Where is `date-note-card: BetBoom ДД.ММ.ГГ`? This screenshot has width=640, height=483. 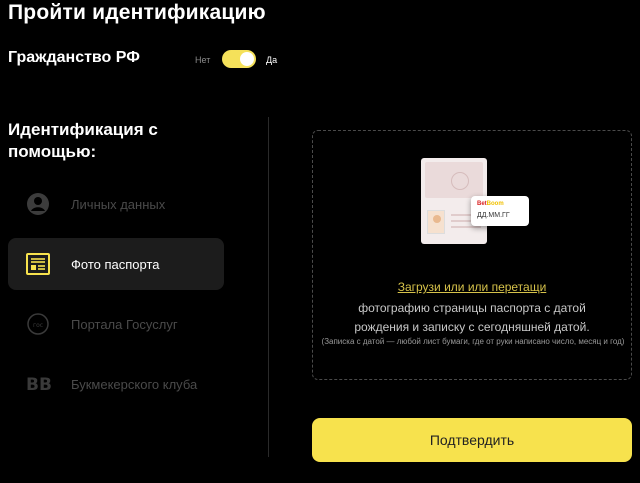 date-note-card: BetBoom ДД.ММ.ГГ is located at coordinates (500, 211).